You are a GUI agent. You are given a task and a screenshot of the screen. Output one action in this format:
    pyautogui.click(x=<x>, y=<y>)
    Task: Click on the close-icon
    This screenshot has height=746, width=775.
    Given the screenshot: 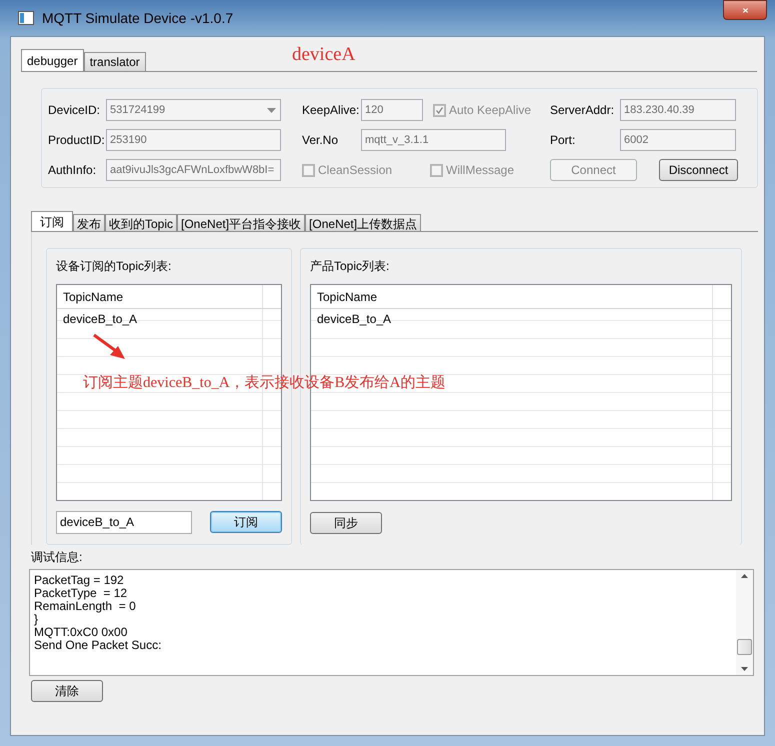 What is the action you would take?
    pyautogui.click(x=745, y=10)
    